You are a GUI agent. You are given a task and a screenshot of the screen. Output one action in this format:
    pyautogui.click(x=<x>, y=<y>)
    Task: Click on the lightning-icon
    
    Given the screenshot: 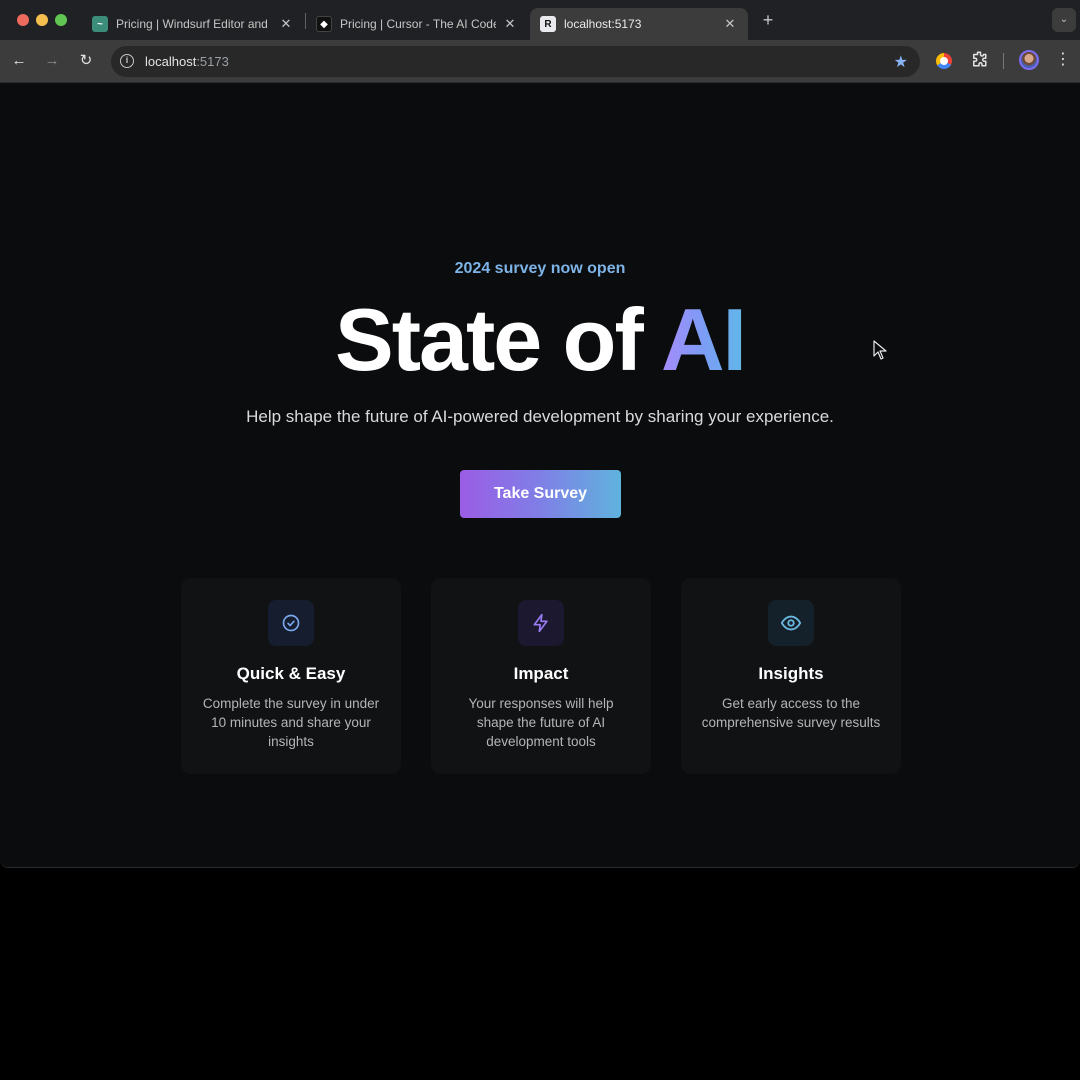 What is the action you would take?
    pyautogui.click(x=541, y=623)
    